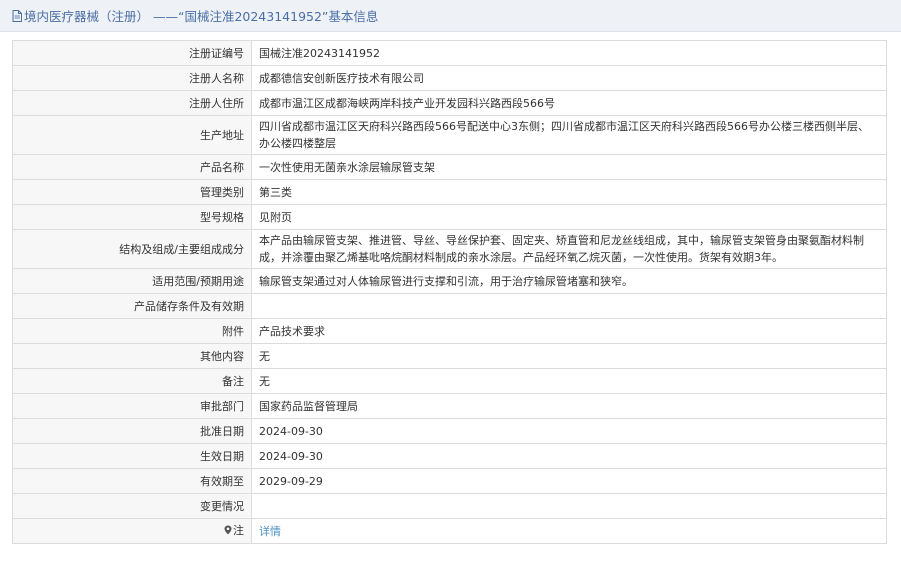 This screenshot has height=574, width=901. Describe the element at coordinates (132, 381) in the screenshot. I see `row-label: 备注` at that location.